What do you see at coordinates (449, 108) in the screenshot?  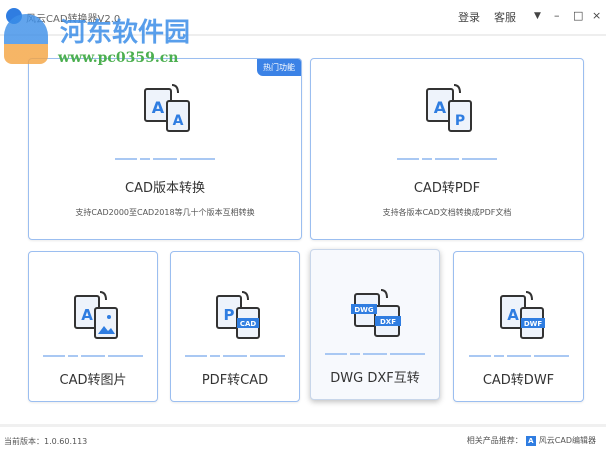 I see `cad-to-pdf-icon: A P` at bounding box center [449, 108].